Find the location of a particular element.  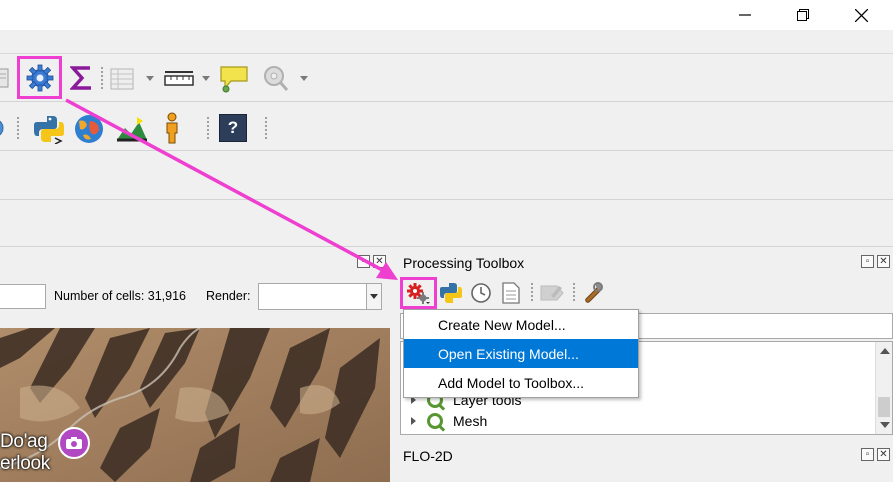

render-label: Render: is located at coordinates (228, 296).